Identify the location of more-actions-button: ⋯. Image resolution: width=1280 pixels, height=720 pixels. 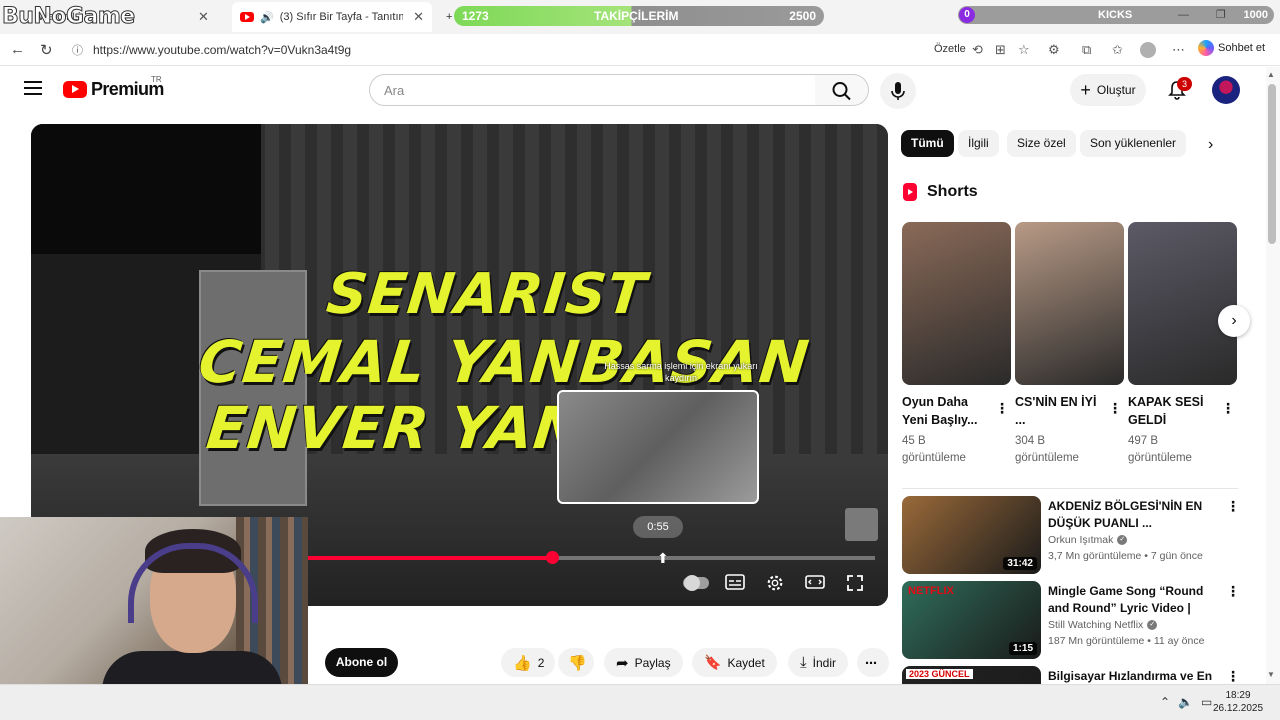
(873, 662).